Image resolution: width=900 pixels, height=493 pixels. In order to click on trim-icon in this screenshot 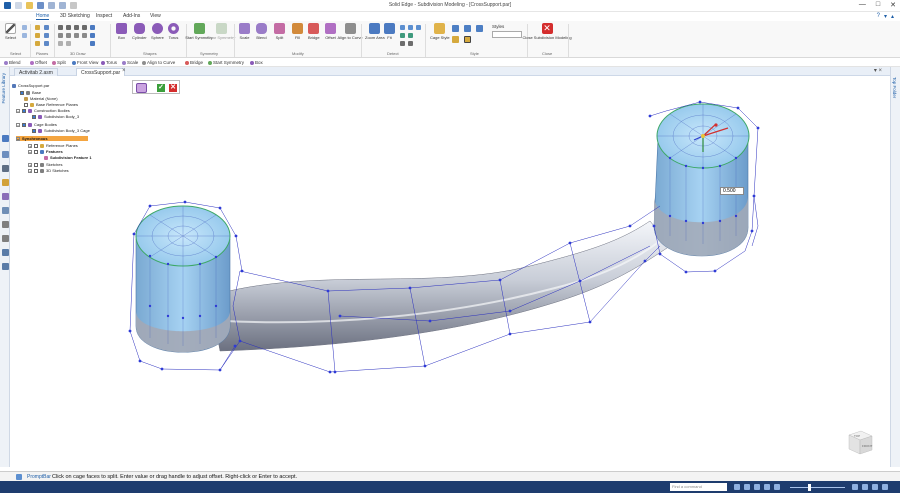, I will do `click(60, 43)`.